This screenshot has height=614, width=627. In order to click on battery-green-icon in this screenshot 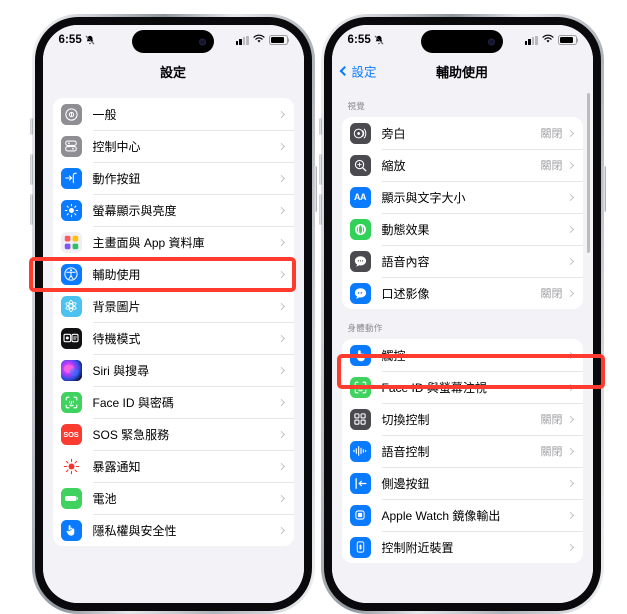, I will do `click(71, 498)`.